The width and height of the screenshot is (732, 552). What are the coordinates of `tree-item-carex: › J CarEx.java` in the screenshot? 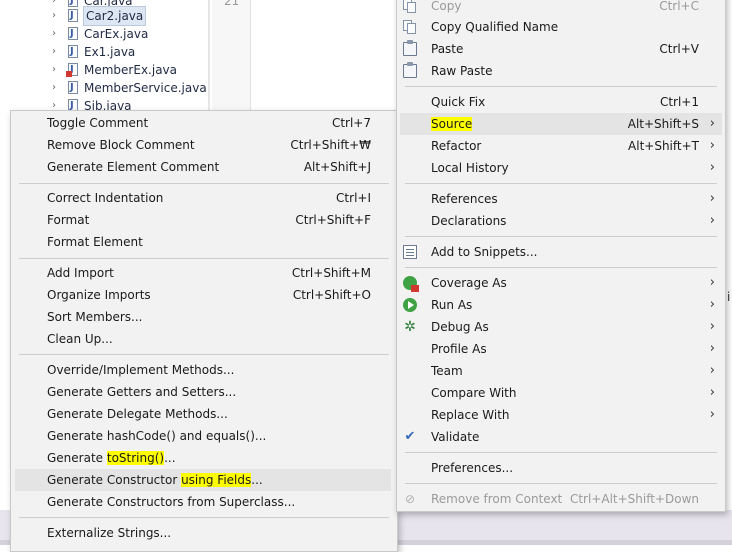 It's located at (100, 34).